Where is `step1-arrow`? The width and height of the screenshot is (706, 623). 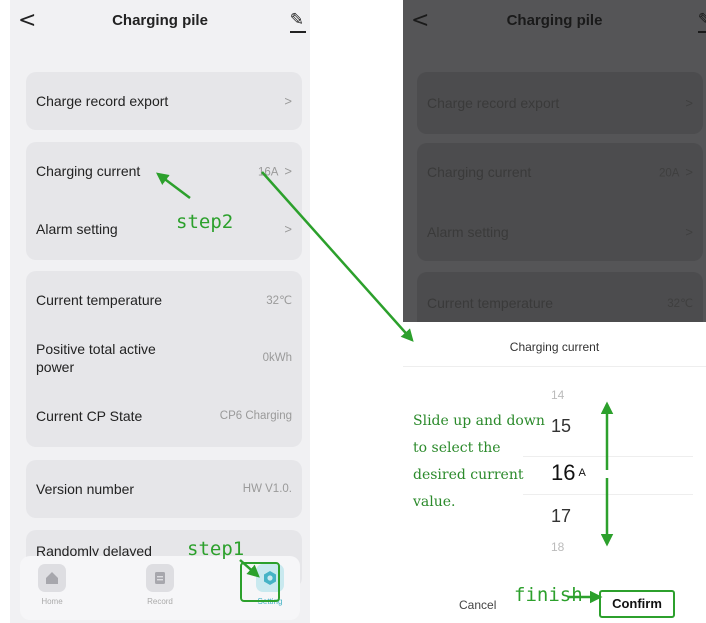 step1-arrow is located at coordinates (249, 568).